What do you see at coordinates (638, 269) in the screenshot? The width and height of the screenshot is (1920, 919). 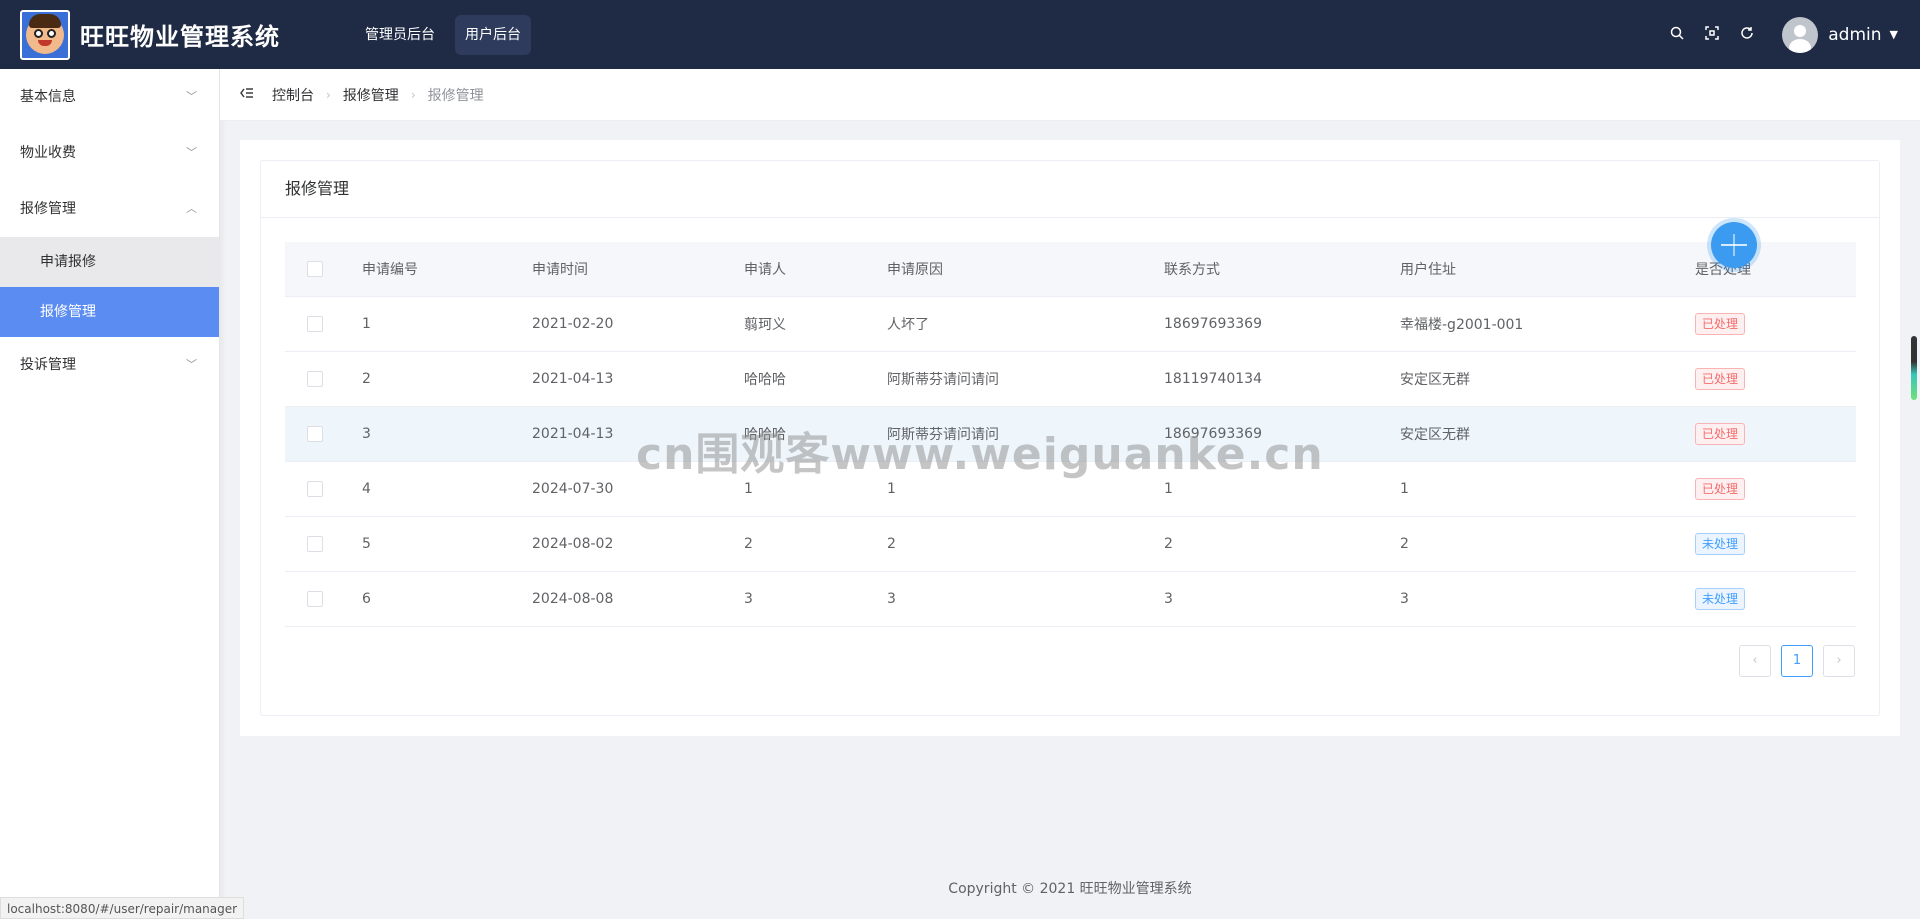 I see `column-header-time: 申请时间` at bounding box center [638, 269].